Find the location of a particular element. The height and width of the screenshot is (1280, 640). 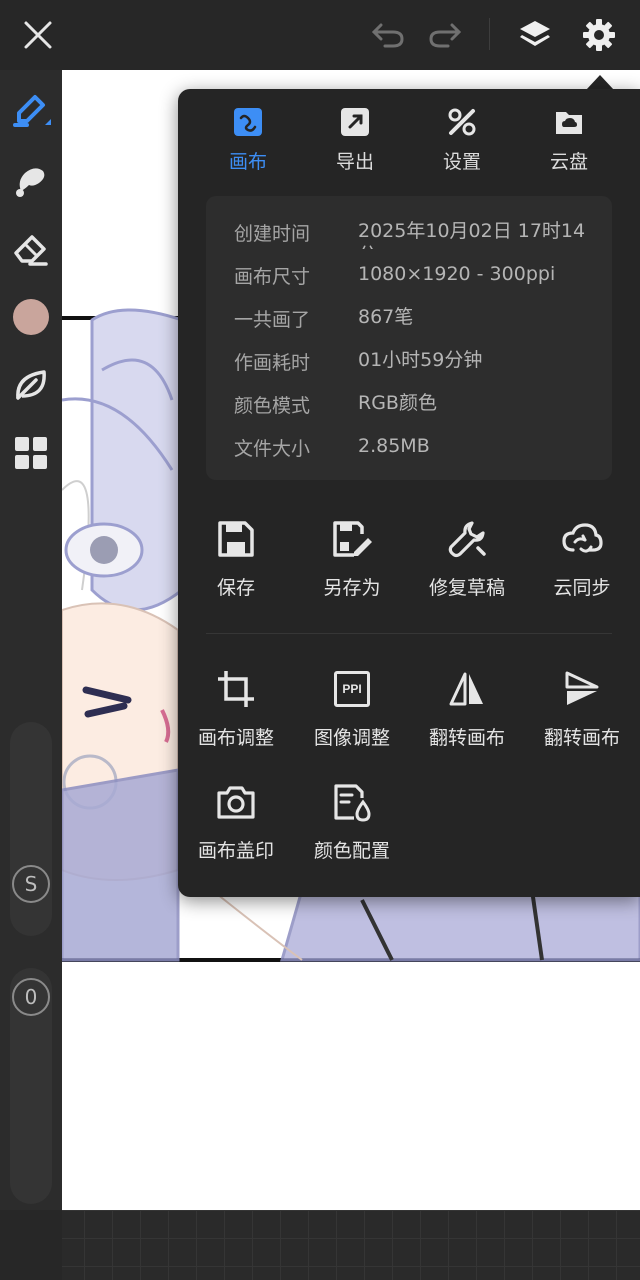

size-knob: S is located at coordinates (31, 884).